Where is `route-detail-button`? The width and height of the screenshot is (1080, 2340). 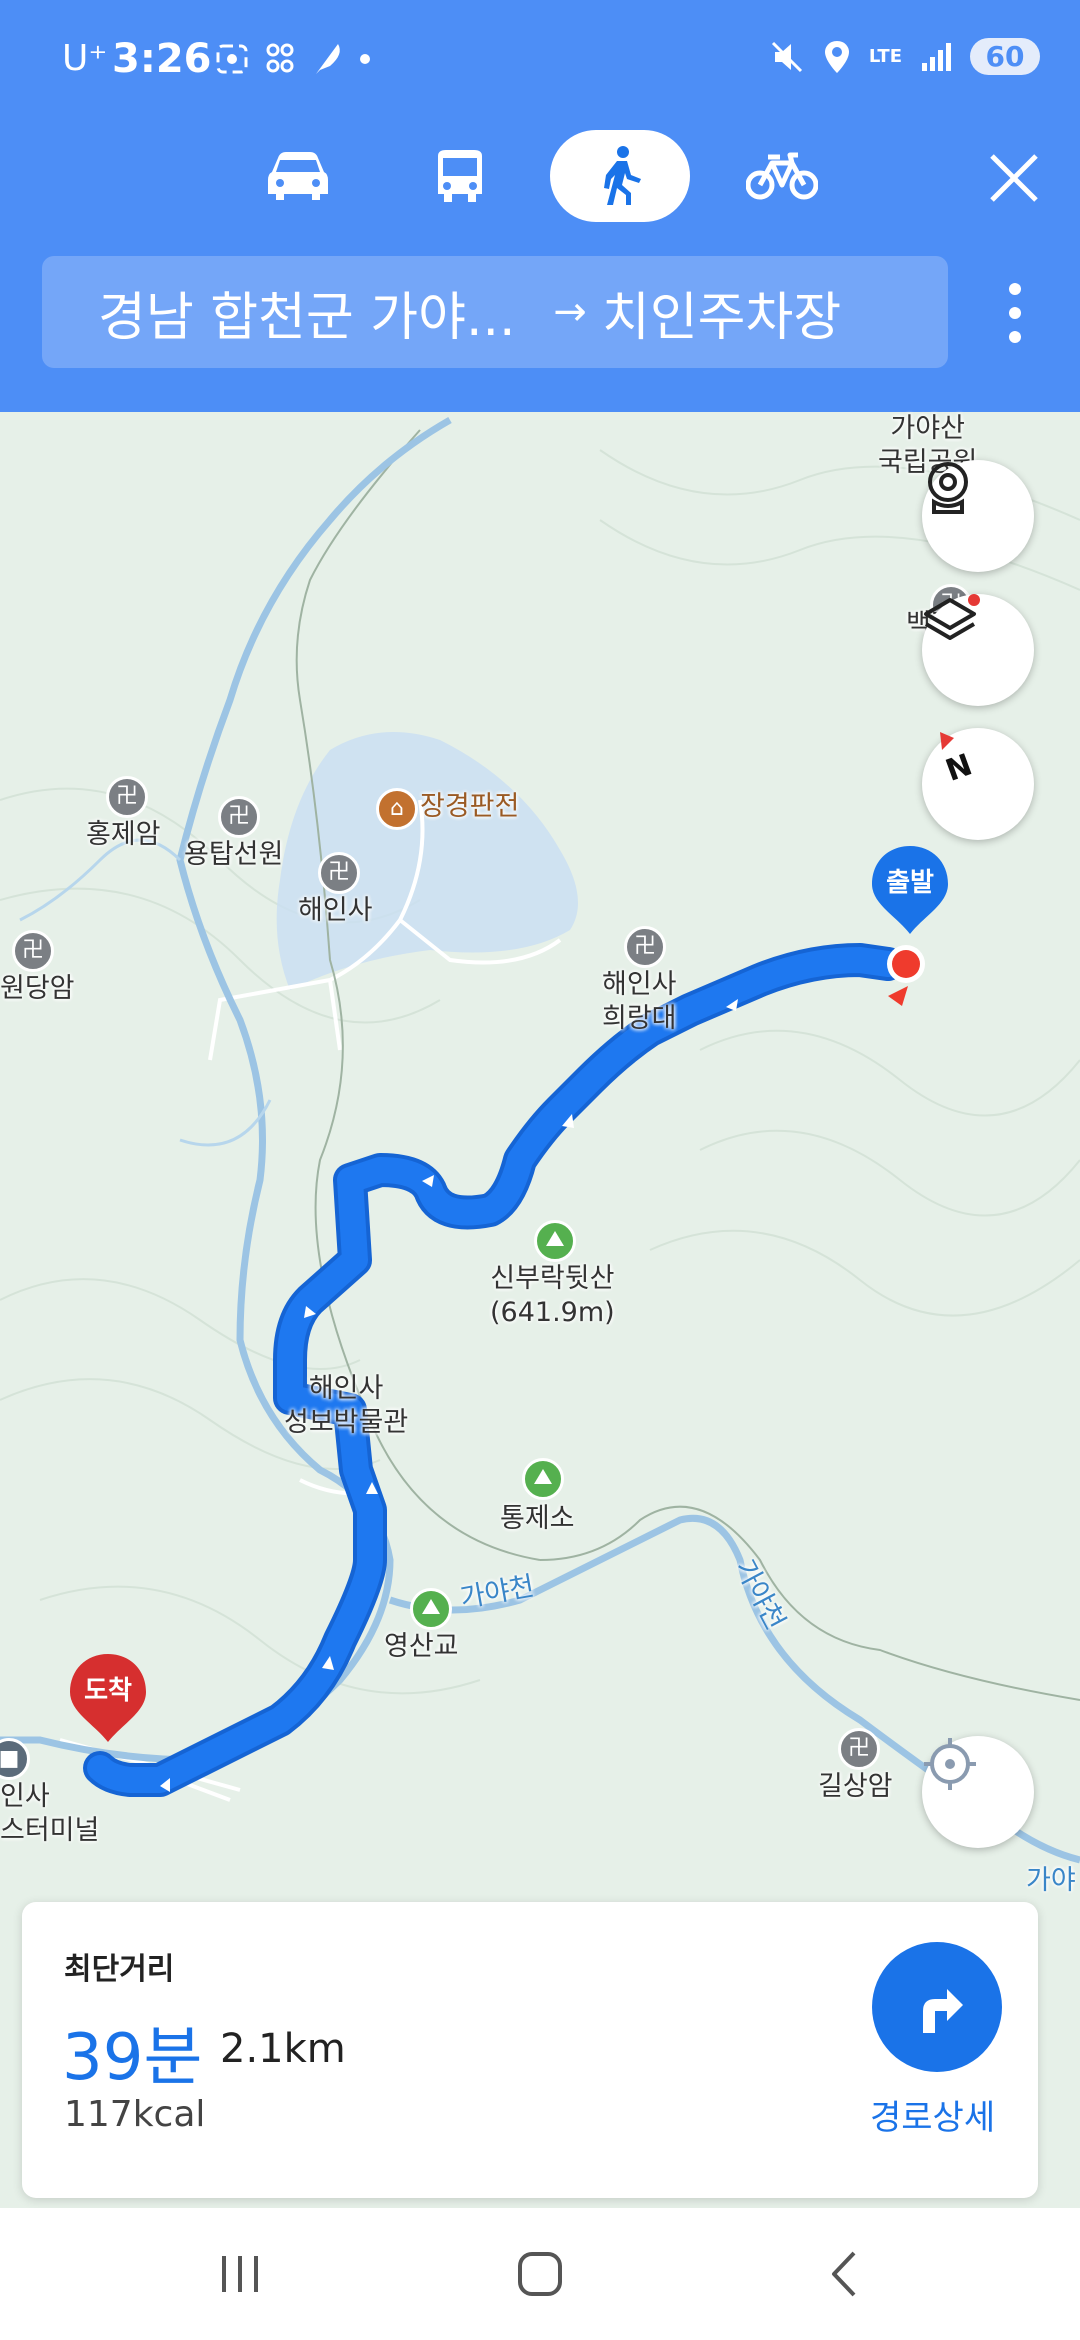
route-detail-button is located at coordinates (937, 2007).